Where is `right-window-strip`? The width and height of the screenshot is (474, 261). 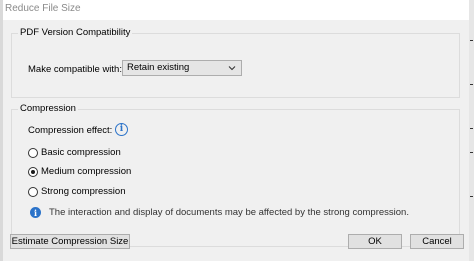
right-window-strip is located at coordinates (471, 130).